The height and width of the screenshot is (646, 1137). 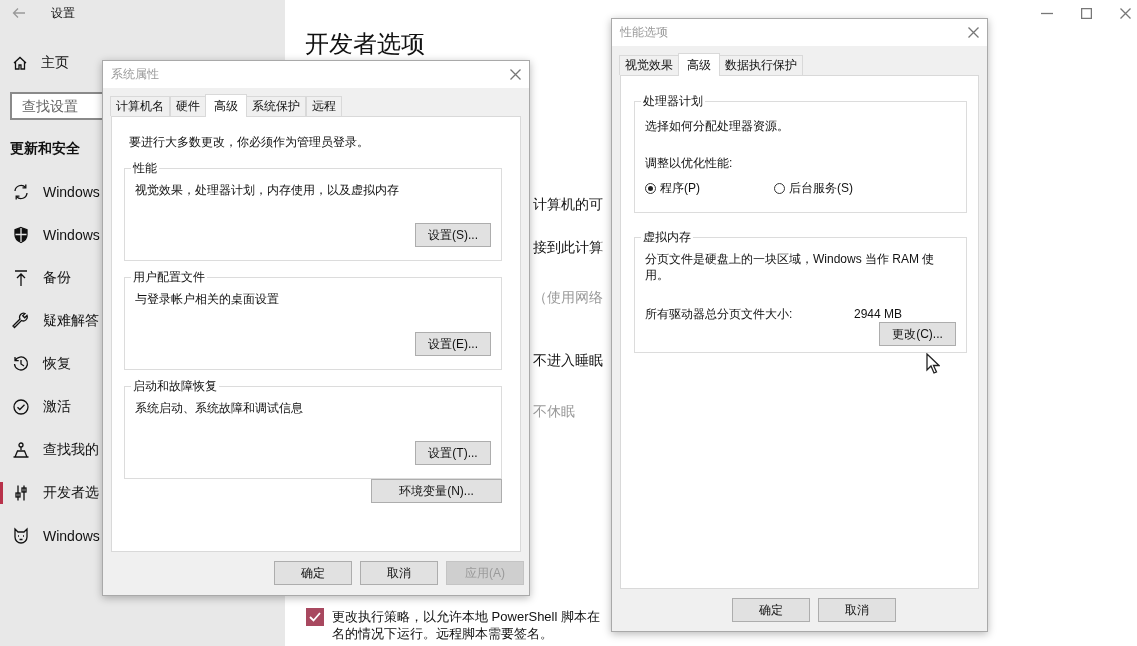 I want to click on dialog-title: 系统属性, so click(x=135, y=74).